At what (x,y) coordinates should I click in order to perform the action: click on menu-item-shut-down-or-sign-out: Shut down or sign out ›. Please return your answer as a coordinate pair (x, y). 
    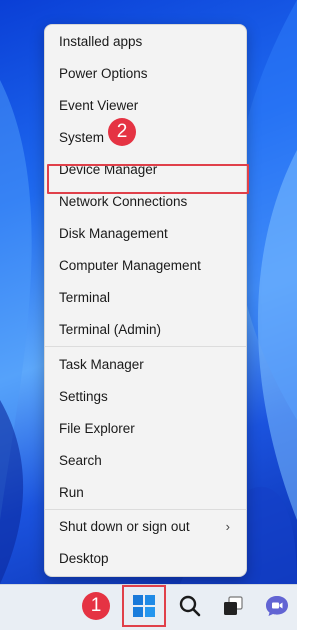
    Looking at the image, I should click on (147, 527).